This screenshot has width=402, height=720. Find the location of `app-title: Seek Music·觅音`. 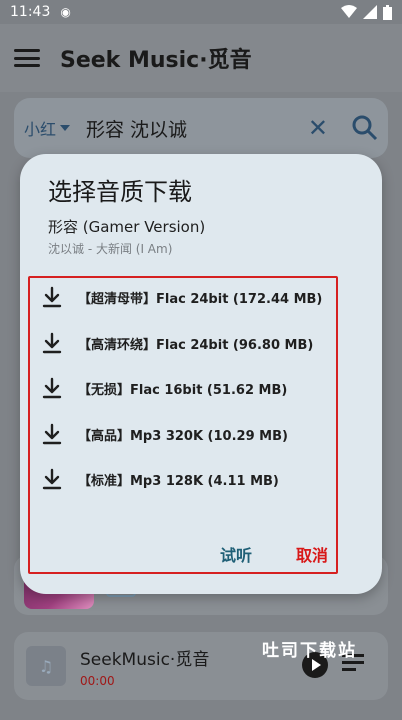

app-title: Seek Music·觅音 is located at coordinates (156, 60).